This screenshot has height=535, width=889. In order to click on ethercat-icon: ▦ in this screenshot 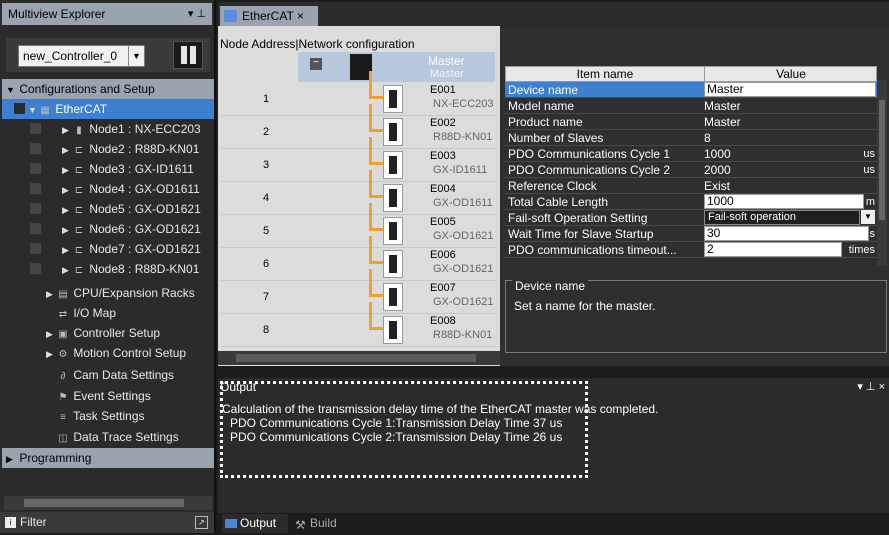, I will do `click(45, 110)`.